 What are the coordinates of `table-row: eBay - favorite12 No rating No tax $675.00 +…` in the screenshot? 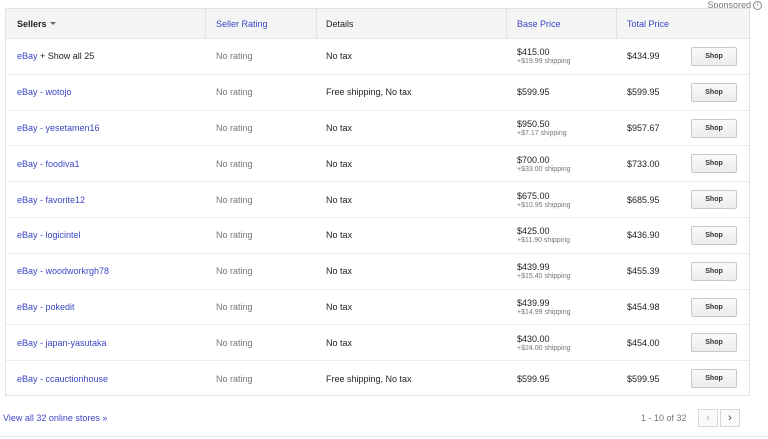 It's located at (377, 200).